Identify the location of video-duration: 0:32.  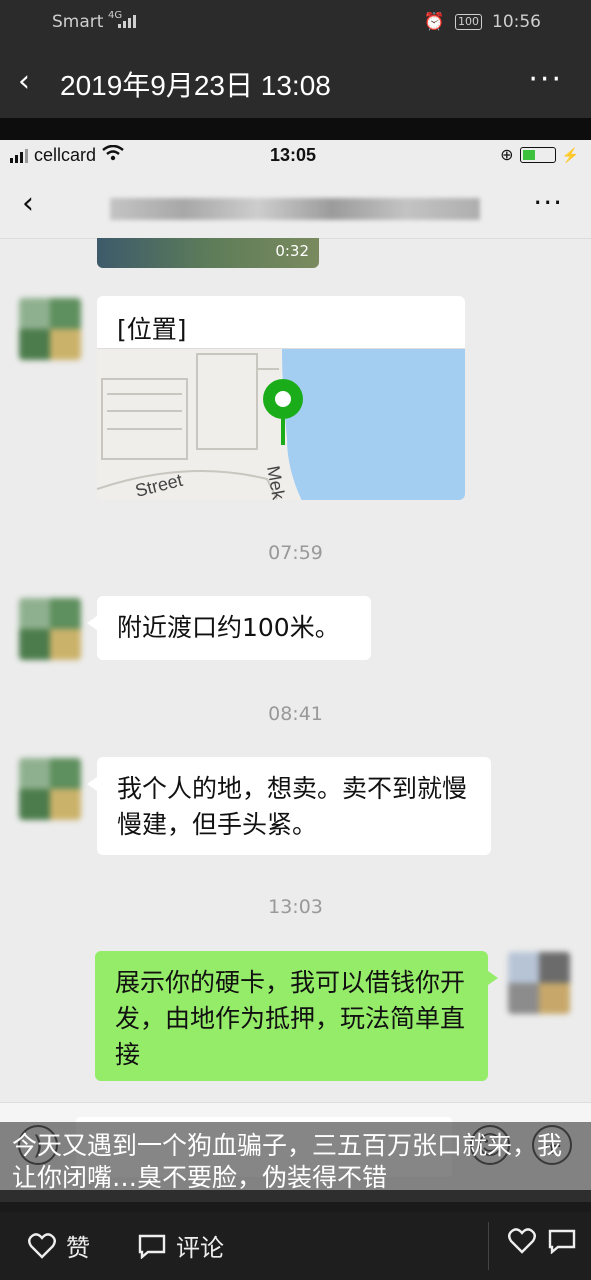
(292, 251).